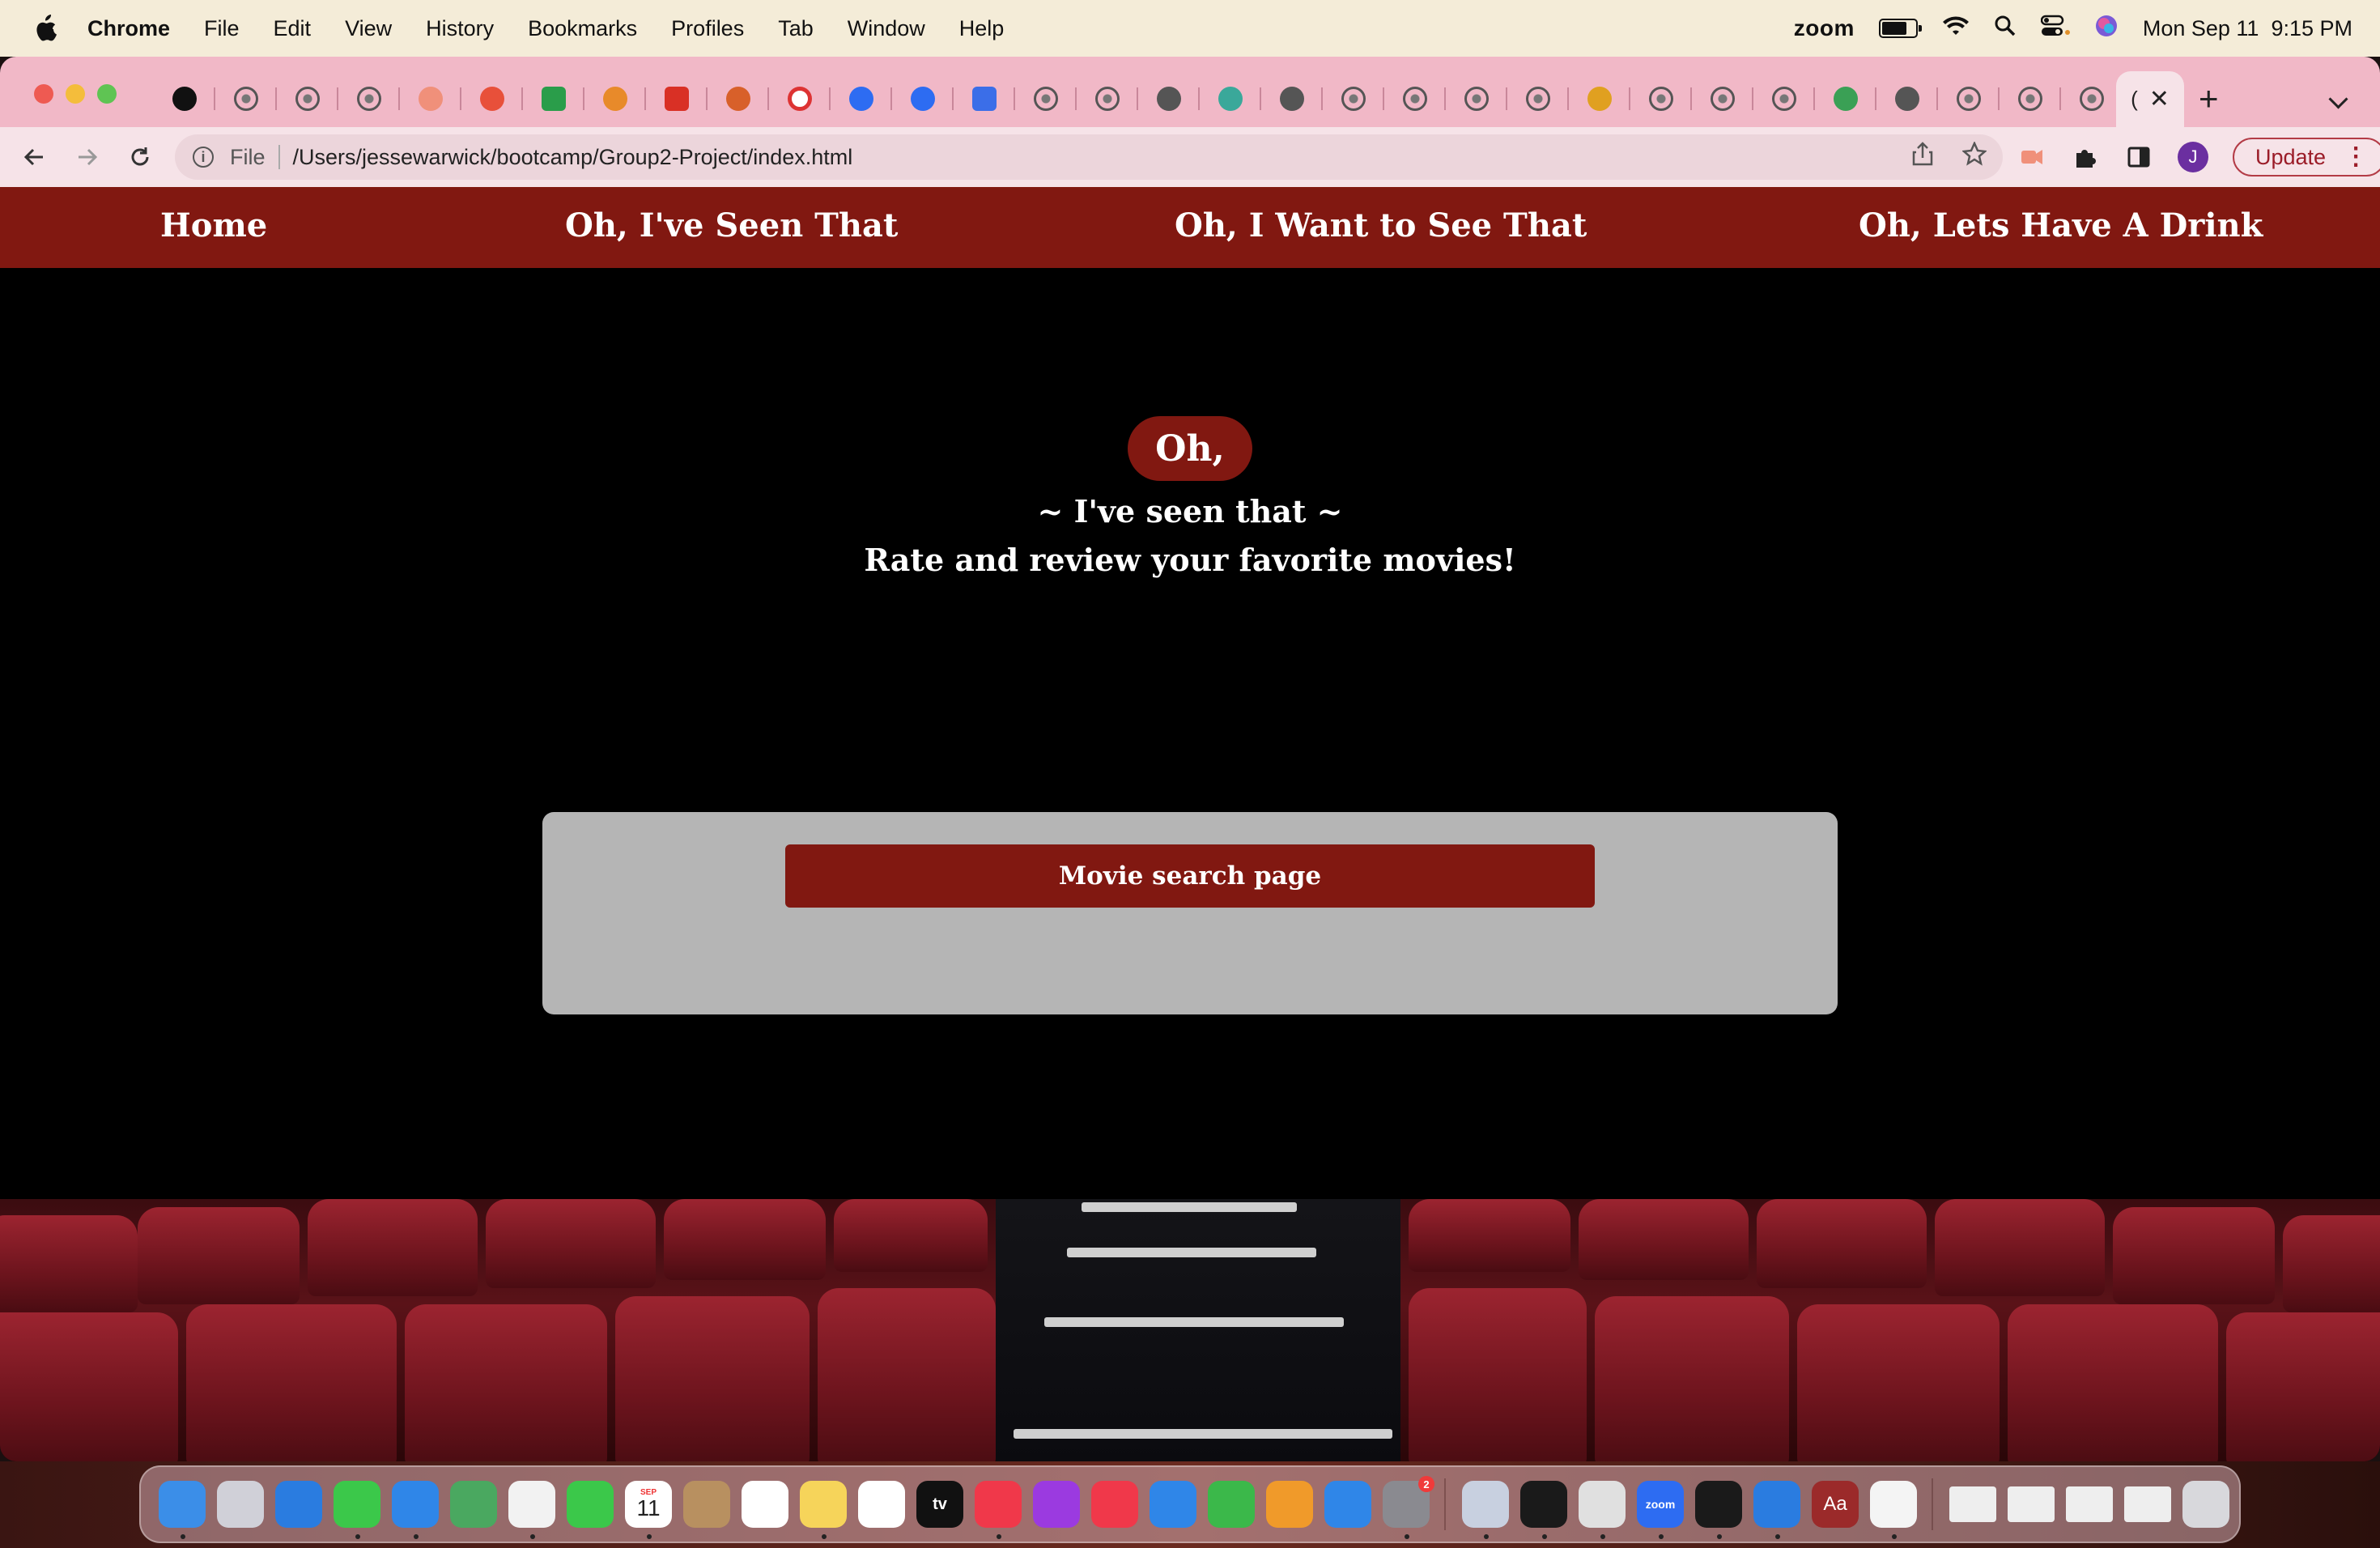  Describe the element at coordinates (2209, 99) in the screenshot. I see `new-tab-button: +` at that location.